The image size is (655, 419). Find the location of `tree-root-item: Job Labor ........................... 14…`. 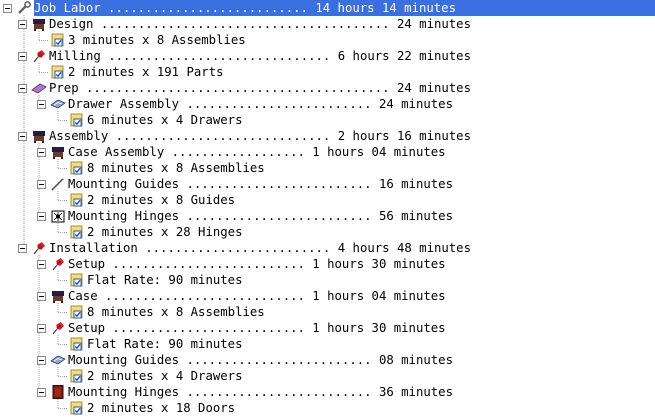

tree-root-item: Job Labor ........................... 14… is located at coordinates (335, 8).